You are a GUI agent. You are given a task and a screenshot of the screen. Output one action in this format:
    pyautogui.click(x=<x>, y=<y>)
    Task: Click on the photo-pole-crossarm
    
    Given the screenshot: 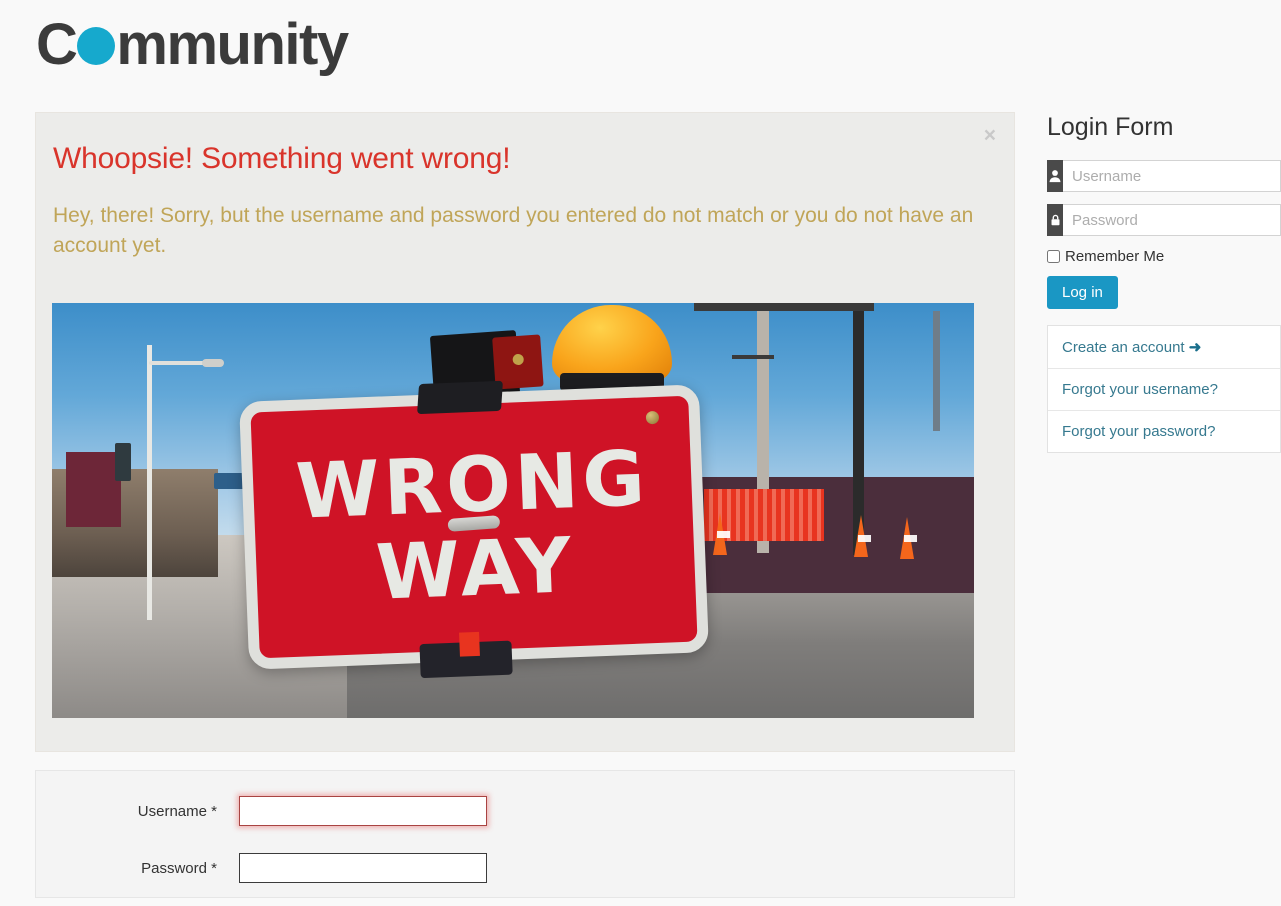 What is the action you would take?
    pyautogui.click(x=784, y=307)
    